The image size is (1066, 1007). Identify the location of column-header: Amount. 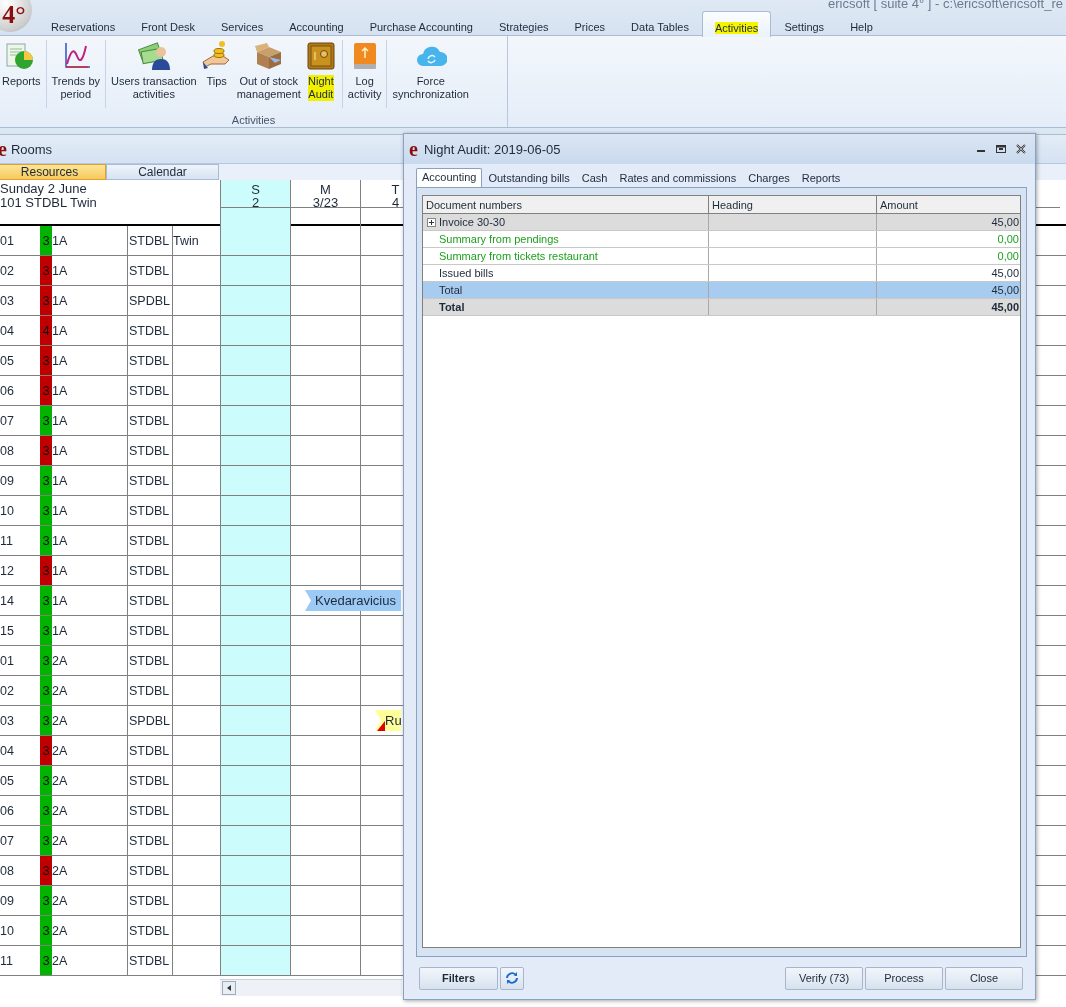
(949, 204).